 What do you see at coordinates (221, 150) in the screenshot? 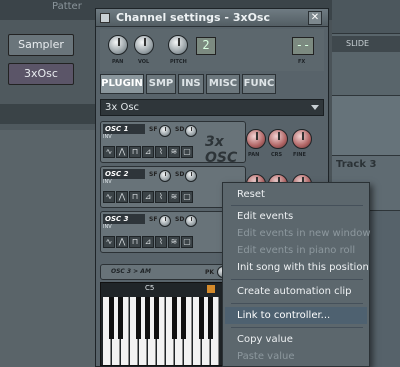
I see `osc-logo: 3x OSC` at bounding box center [221, 150].